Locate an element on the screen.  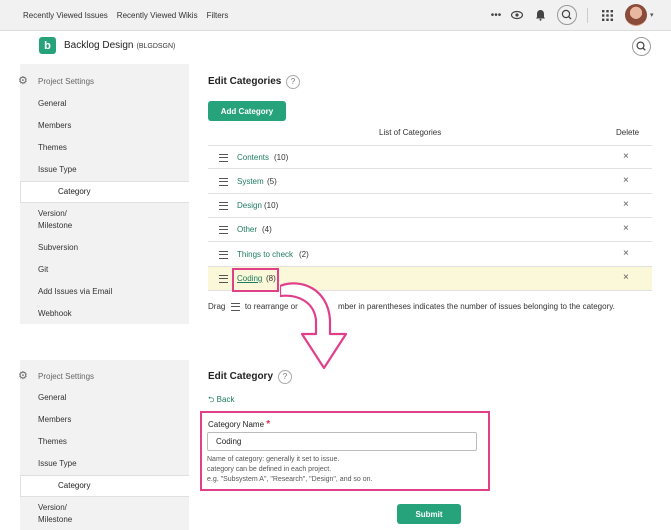
category-row: Design (10) × is located at coordinates (430, 206).